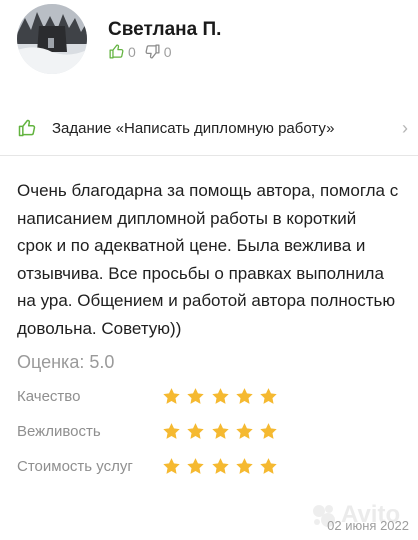 The width and height of the screenshot is (418, 540). I want to click on task-title: Задание «Написать дипломную работу», so click(193, 128).